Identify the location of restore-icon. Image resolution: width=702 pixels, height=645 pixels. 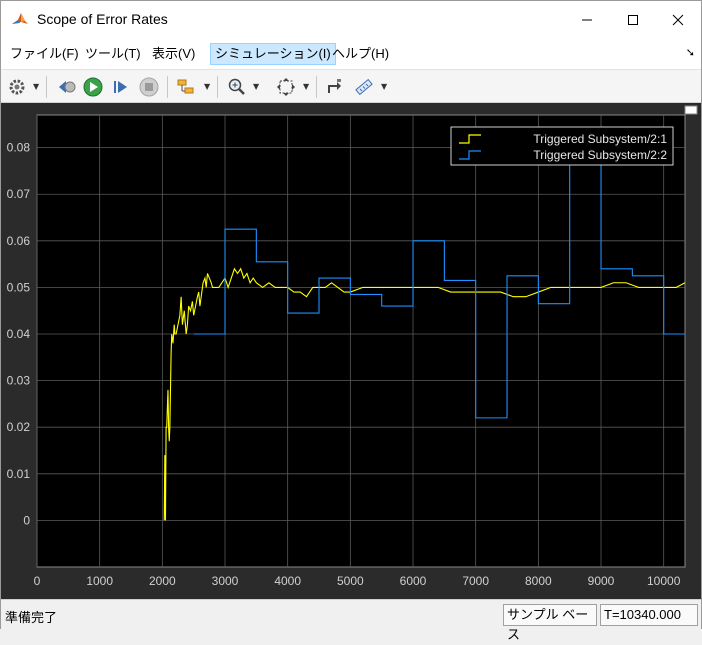
(334, 86).